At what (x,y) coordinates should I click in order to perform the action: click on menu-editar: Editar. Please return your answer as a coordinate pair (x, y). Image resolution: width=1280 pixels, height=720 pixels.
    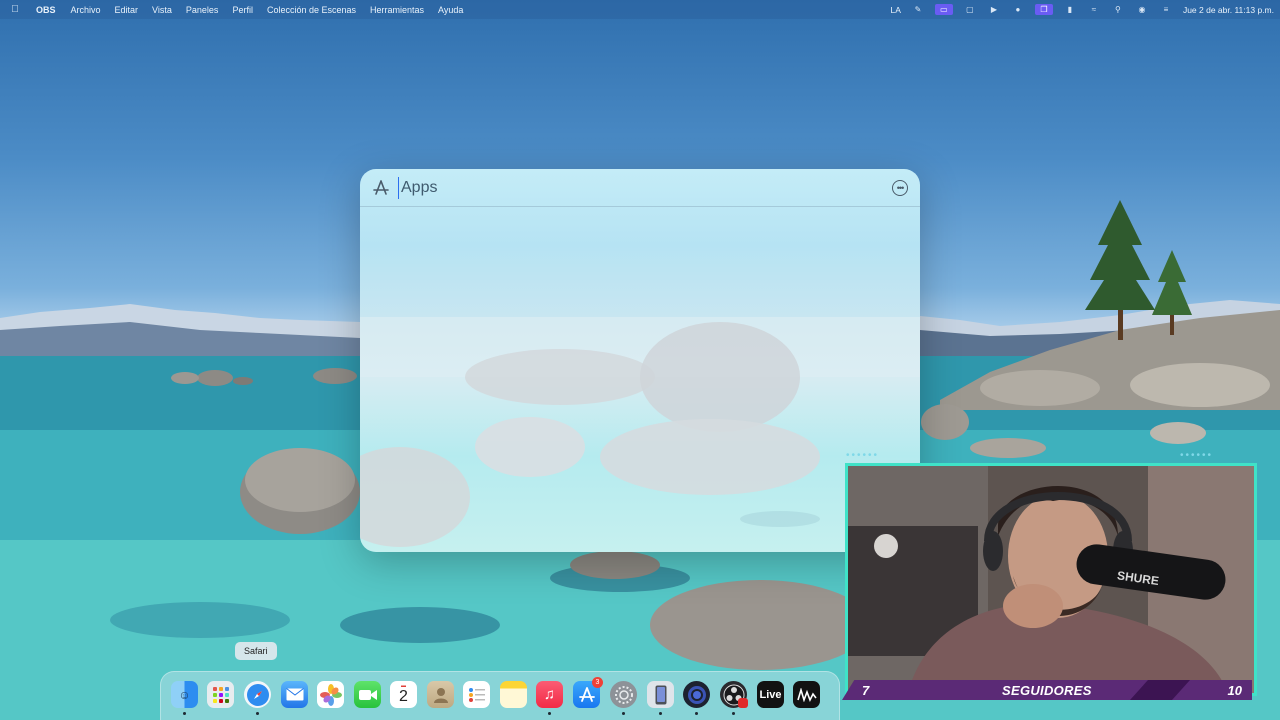
    Looking at the image, I should click on (127, 10).